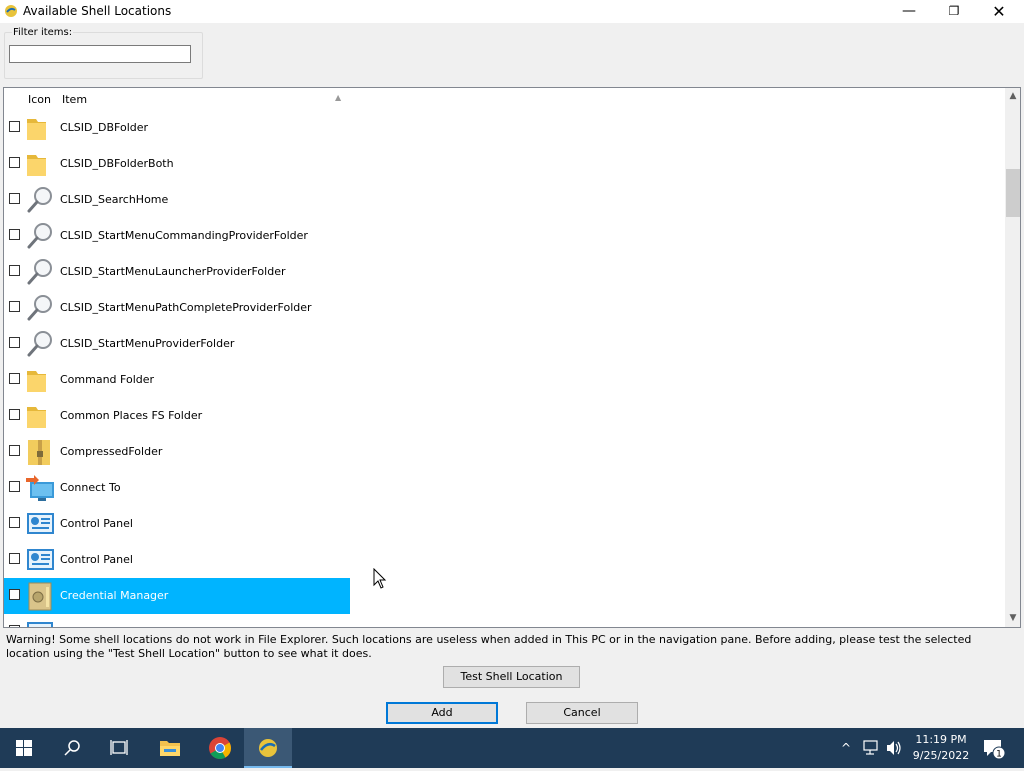 The image size is (1024, 771). What do you see at coordinates (40, 596) in the screenshot?
I see `credential-manager-icon` at bounding box center [40, 596].